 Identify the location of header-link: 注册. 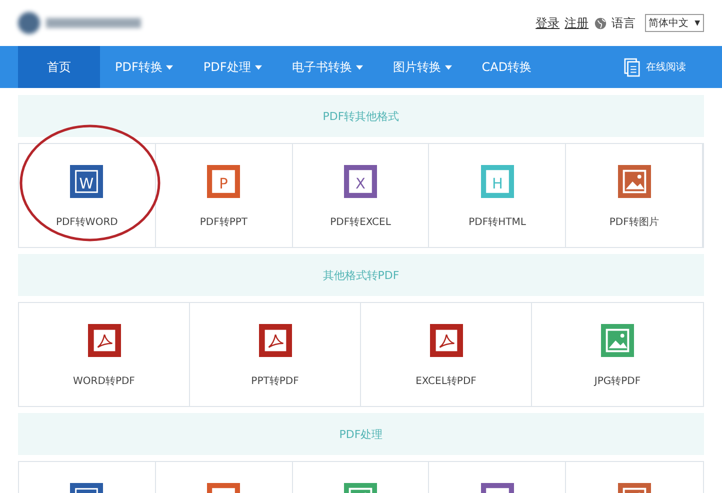
(576, 23).